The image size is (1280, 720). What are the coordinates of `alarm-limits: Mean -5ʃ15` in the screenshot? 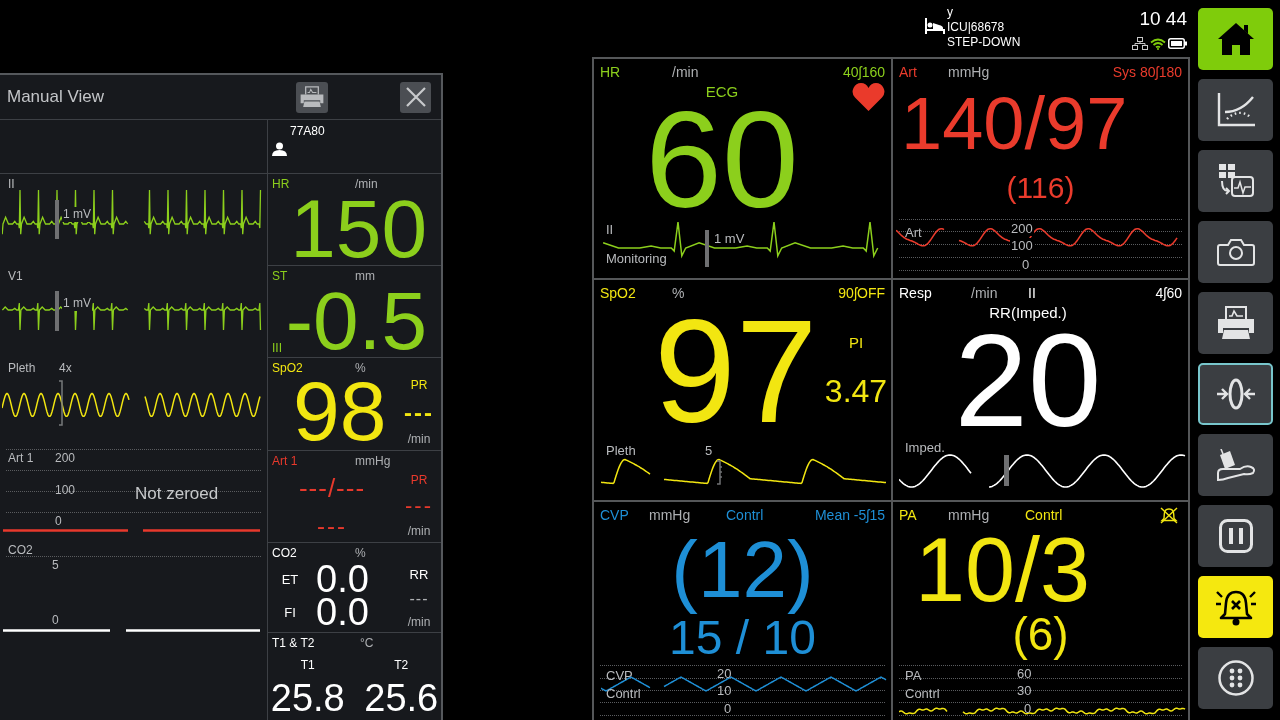 It's located at (849, 515).